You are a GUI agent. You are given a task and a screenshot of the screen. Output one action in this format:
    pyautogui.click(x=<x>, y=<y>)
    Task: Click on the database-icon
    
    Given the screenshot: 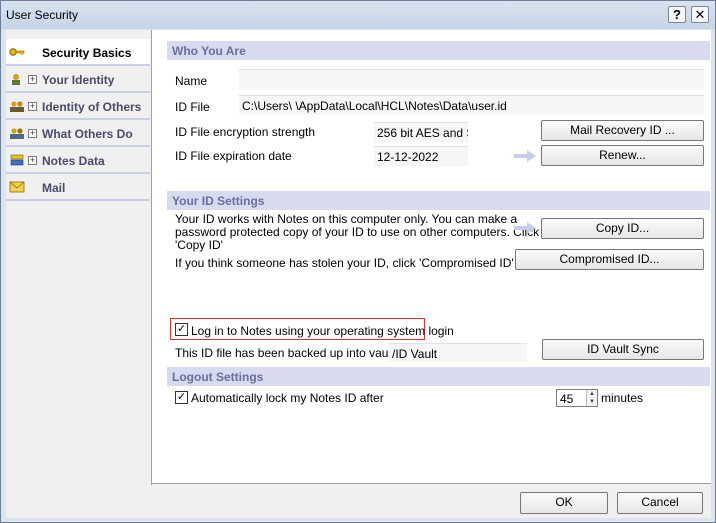 What is the action you would take?
    pyautogui.click(x=17, y=160)
    